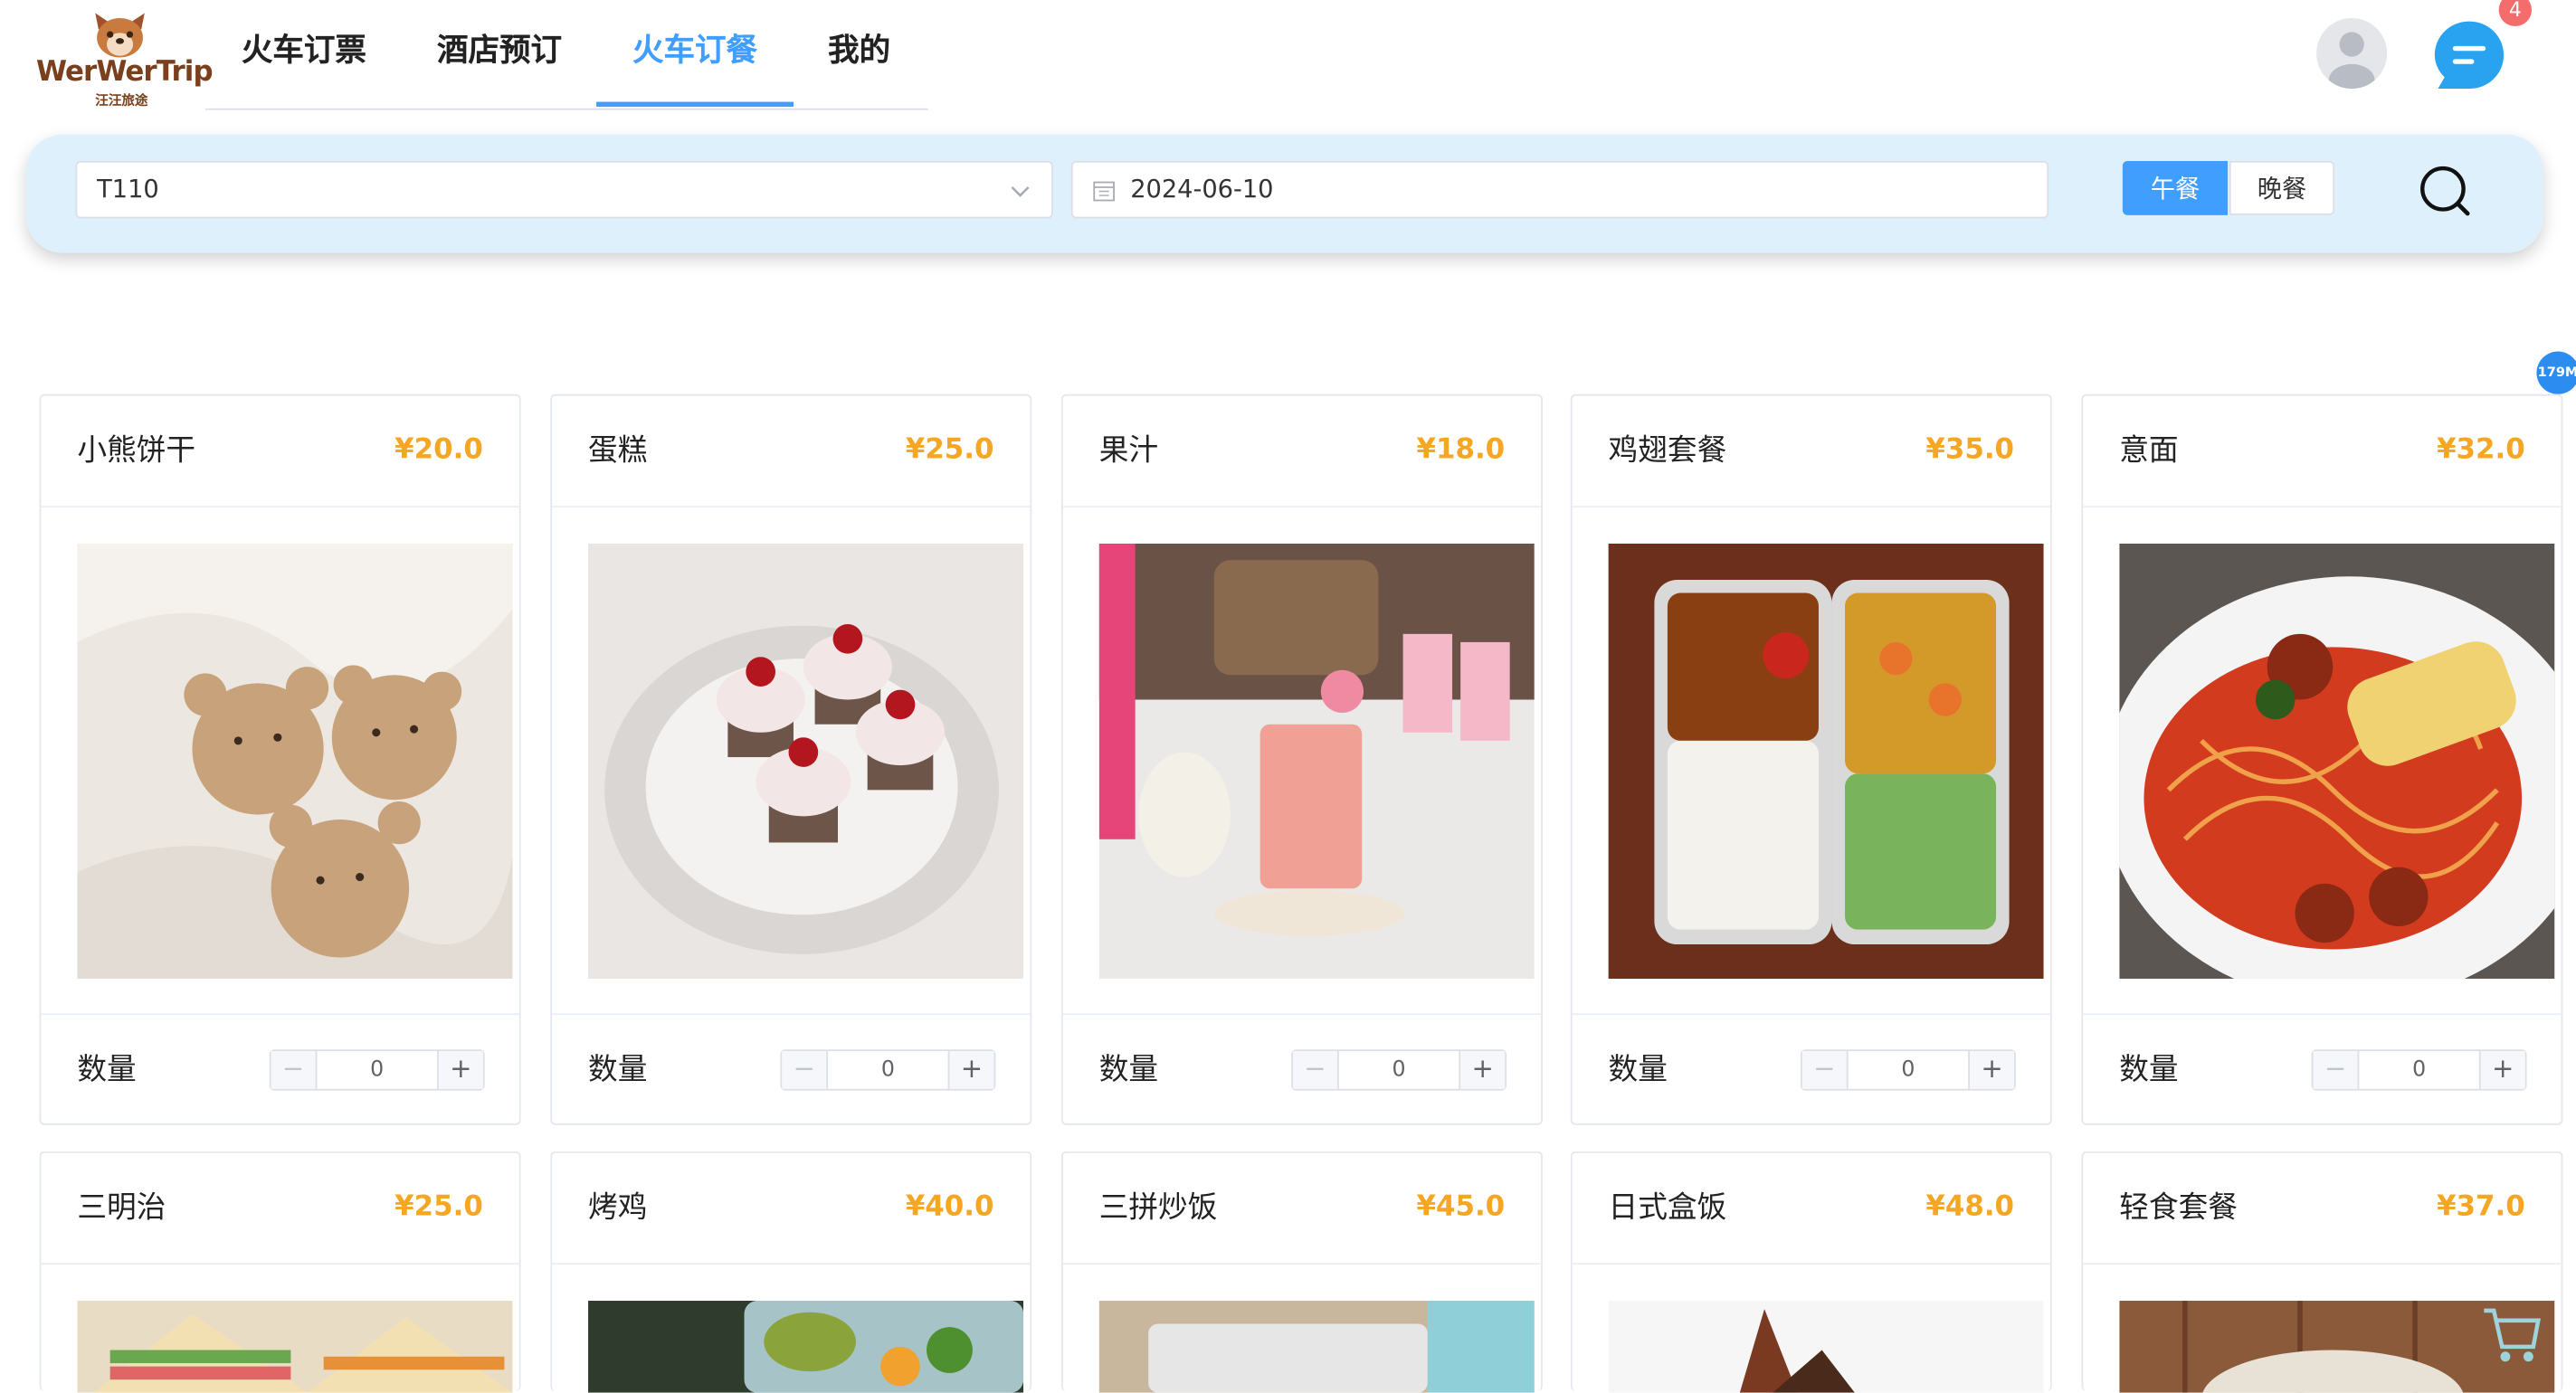 This screenshot has width=2576, height=1393. What do you see at coordinates (2175, 187) in the screenshot?
I see `tab-lunch: 午餐` at bounding box center [2175, 187].